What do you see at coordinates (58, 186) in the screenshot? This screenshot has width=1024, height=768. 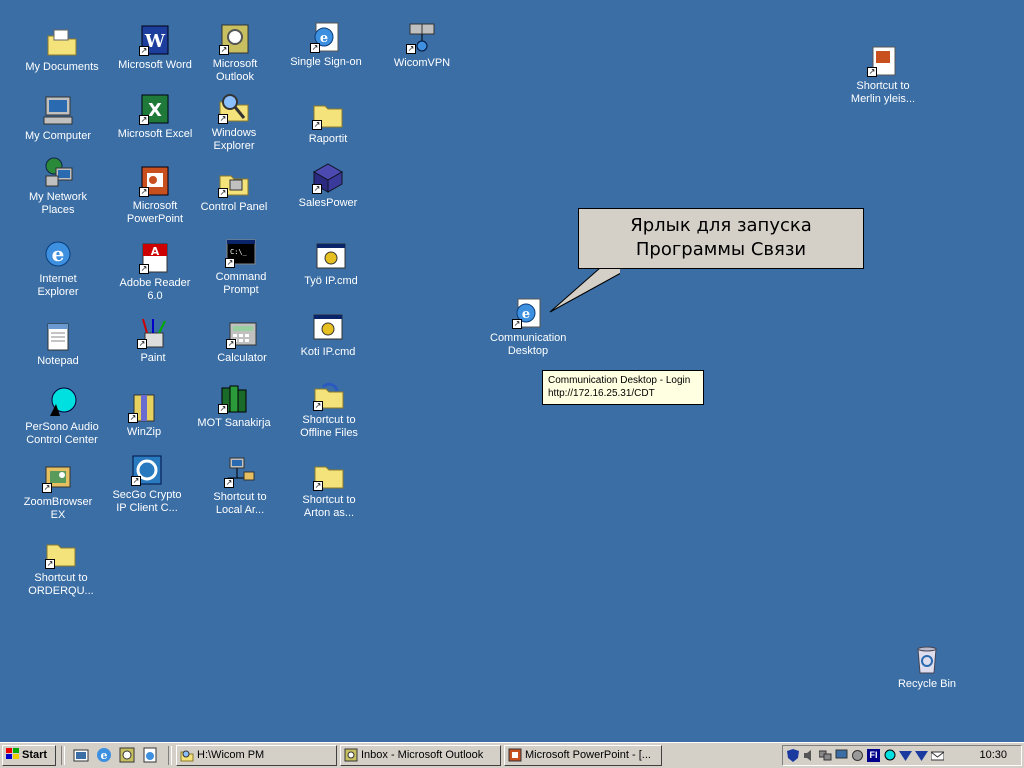 I see `desktop-icon-my-network-places: My Network Places` at bounding box center [58, 186].